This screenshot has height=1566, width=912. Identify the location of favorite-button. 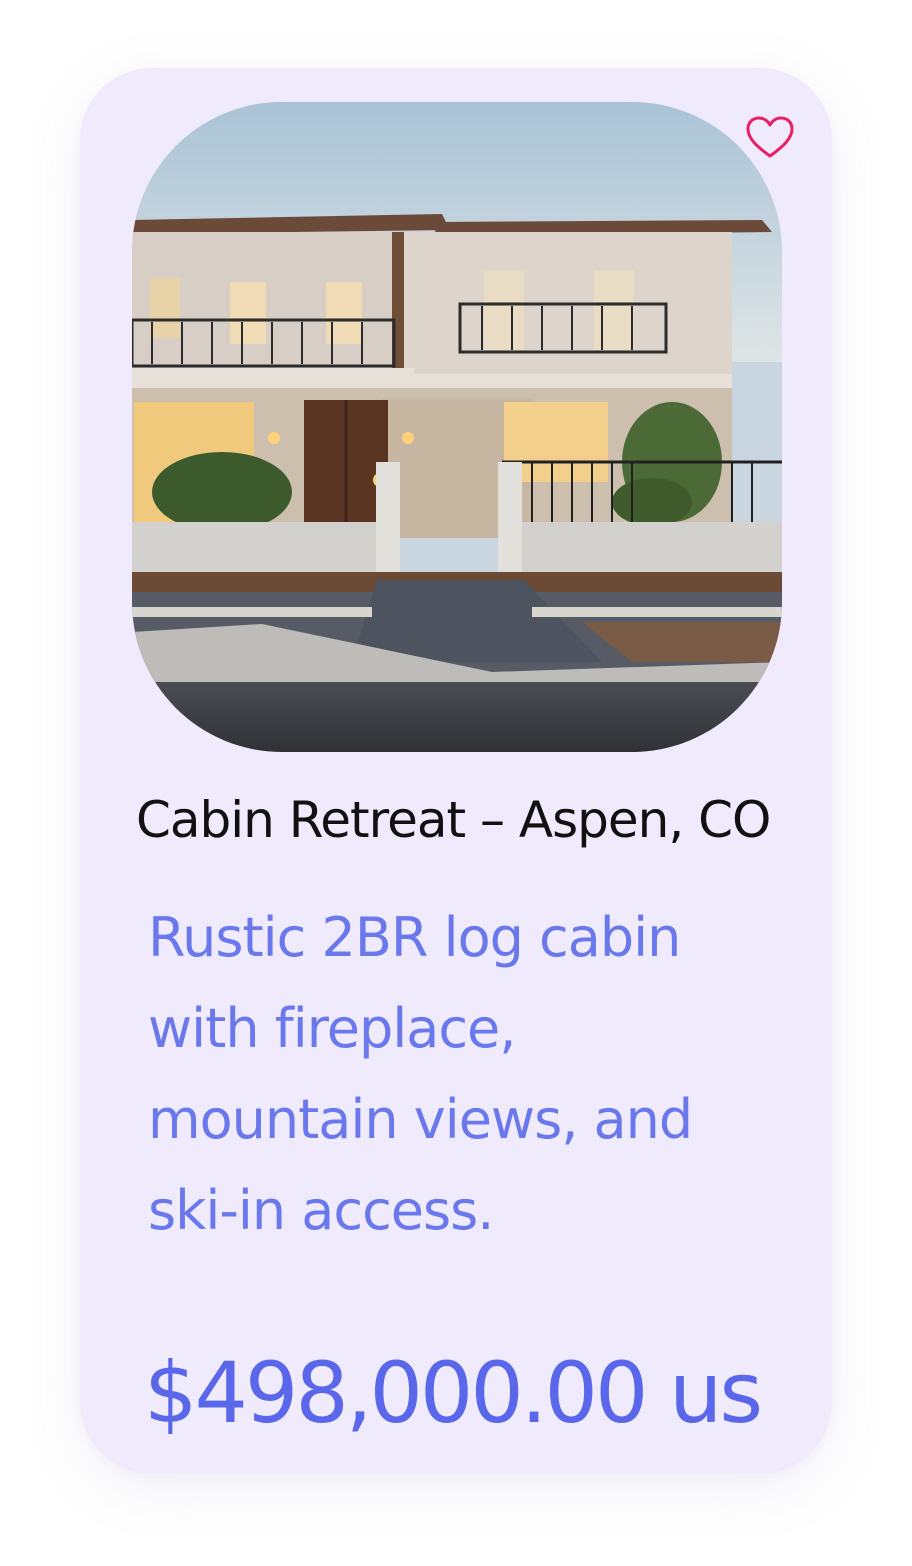
(770, 138).